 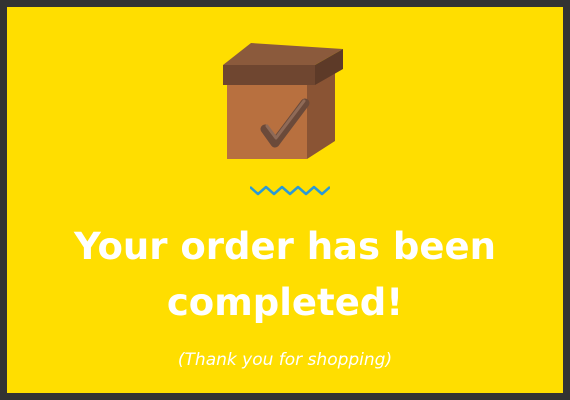 What do you see at coordinates (285, 360) in the screenshot?
I see `thank-you-message: (Thank you for shopping)` at bounding box center [285, 360].